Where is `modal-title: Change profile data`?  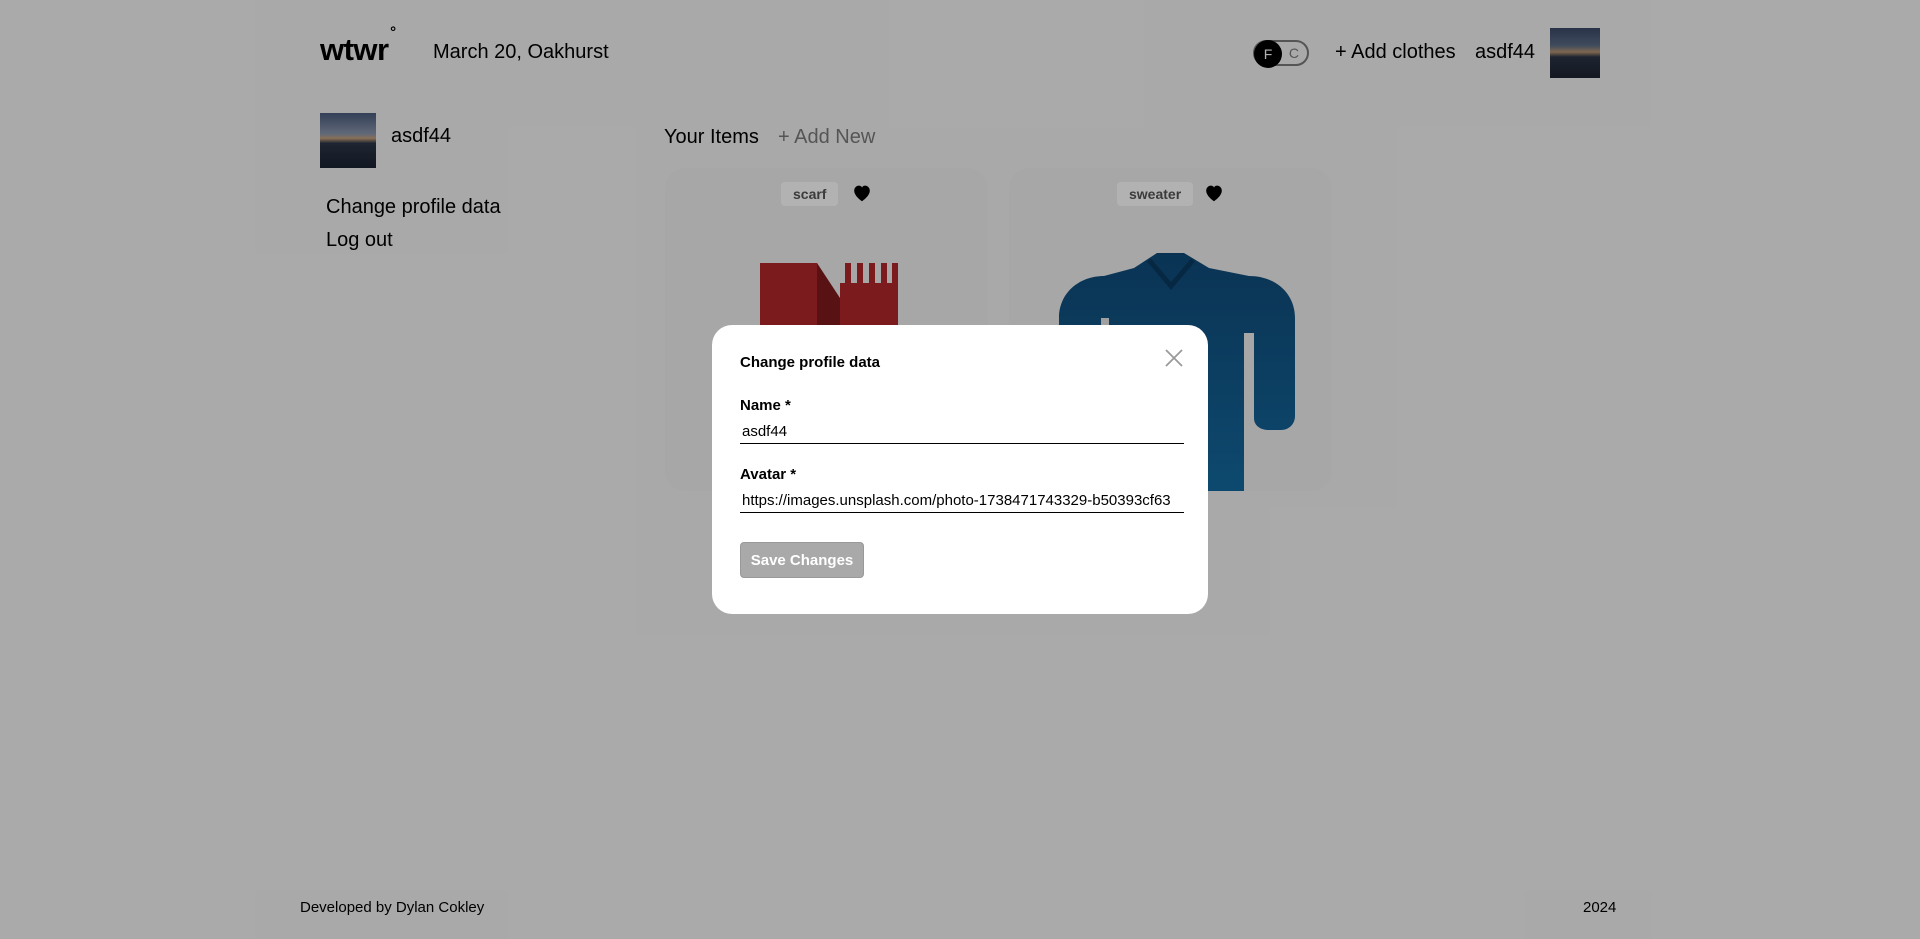 modal-title: Change profile data is located at coordinates (810, 362).